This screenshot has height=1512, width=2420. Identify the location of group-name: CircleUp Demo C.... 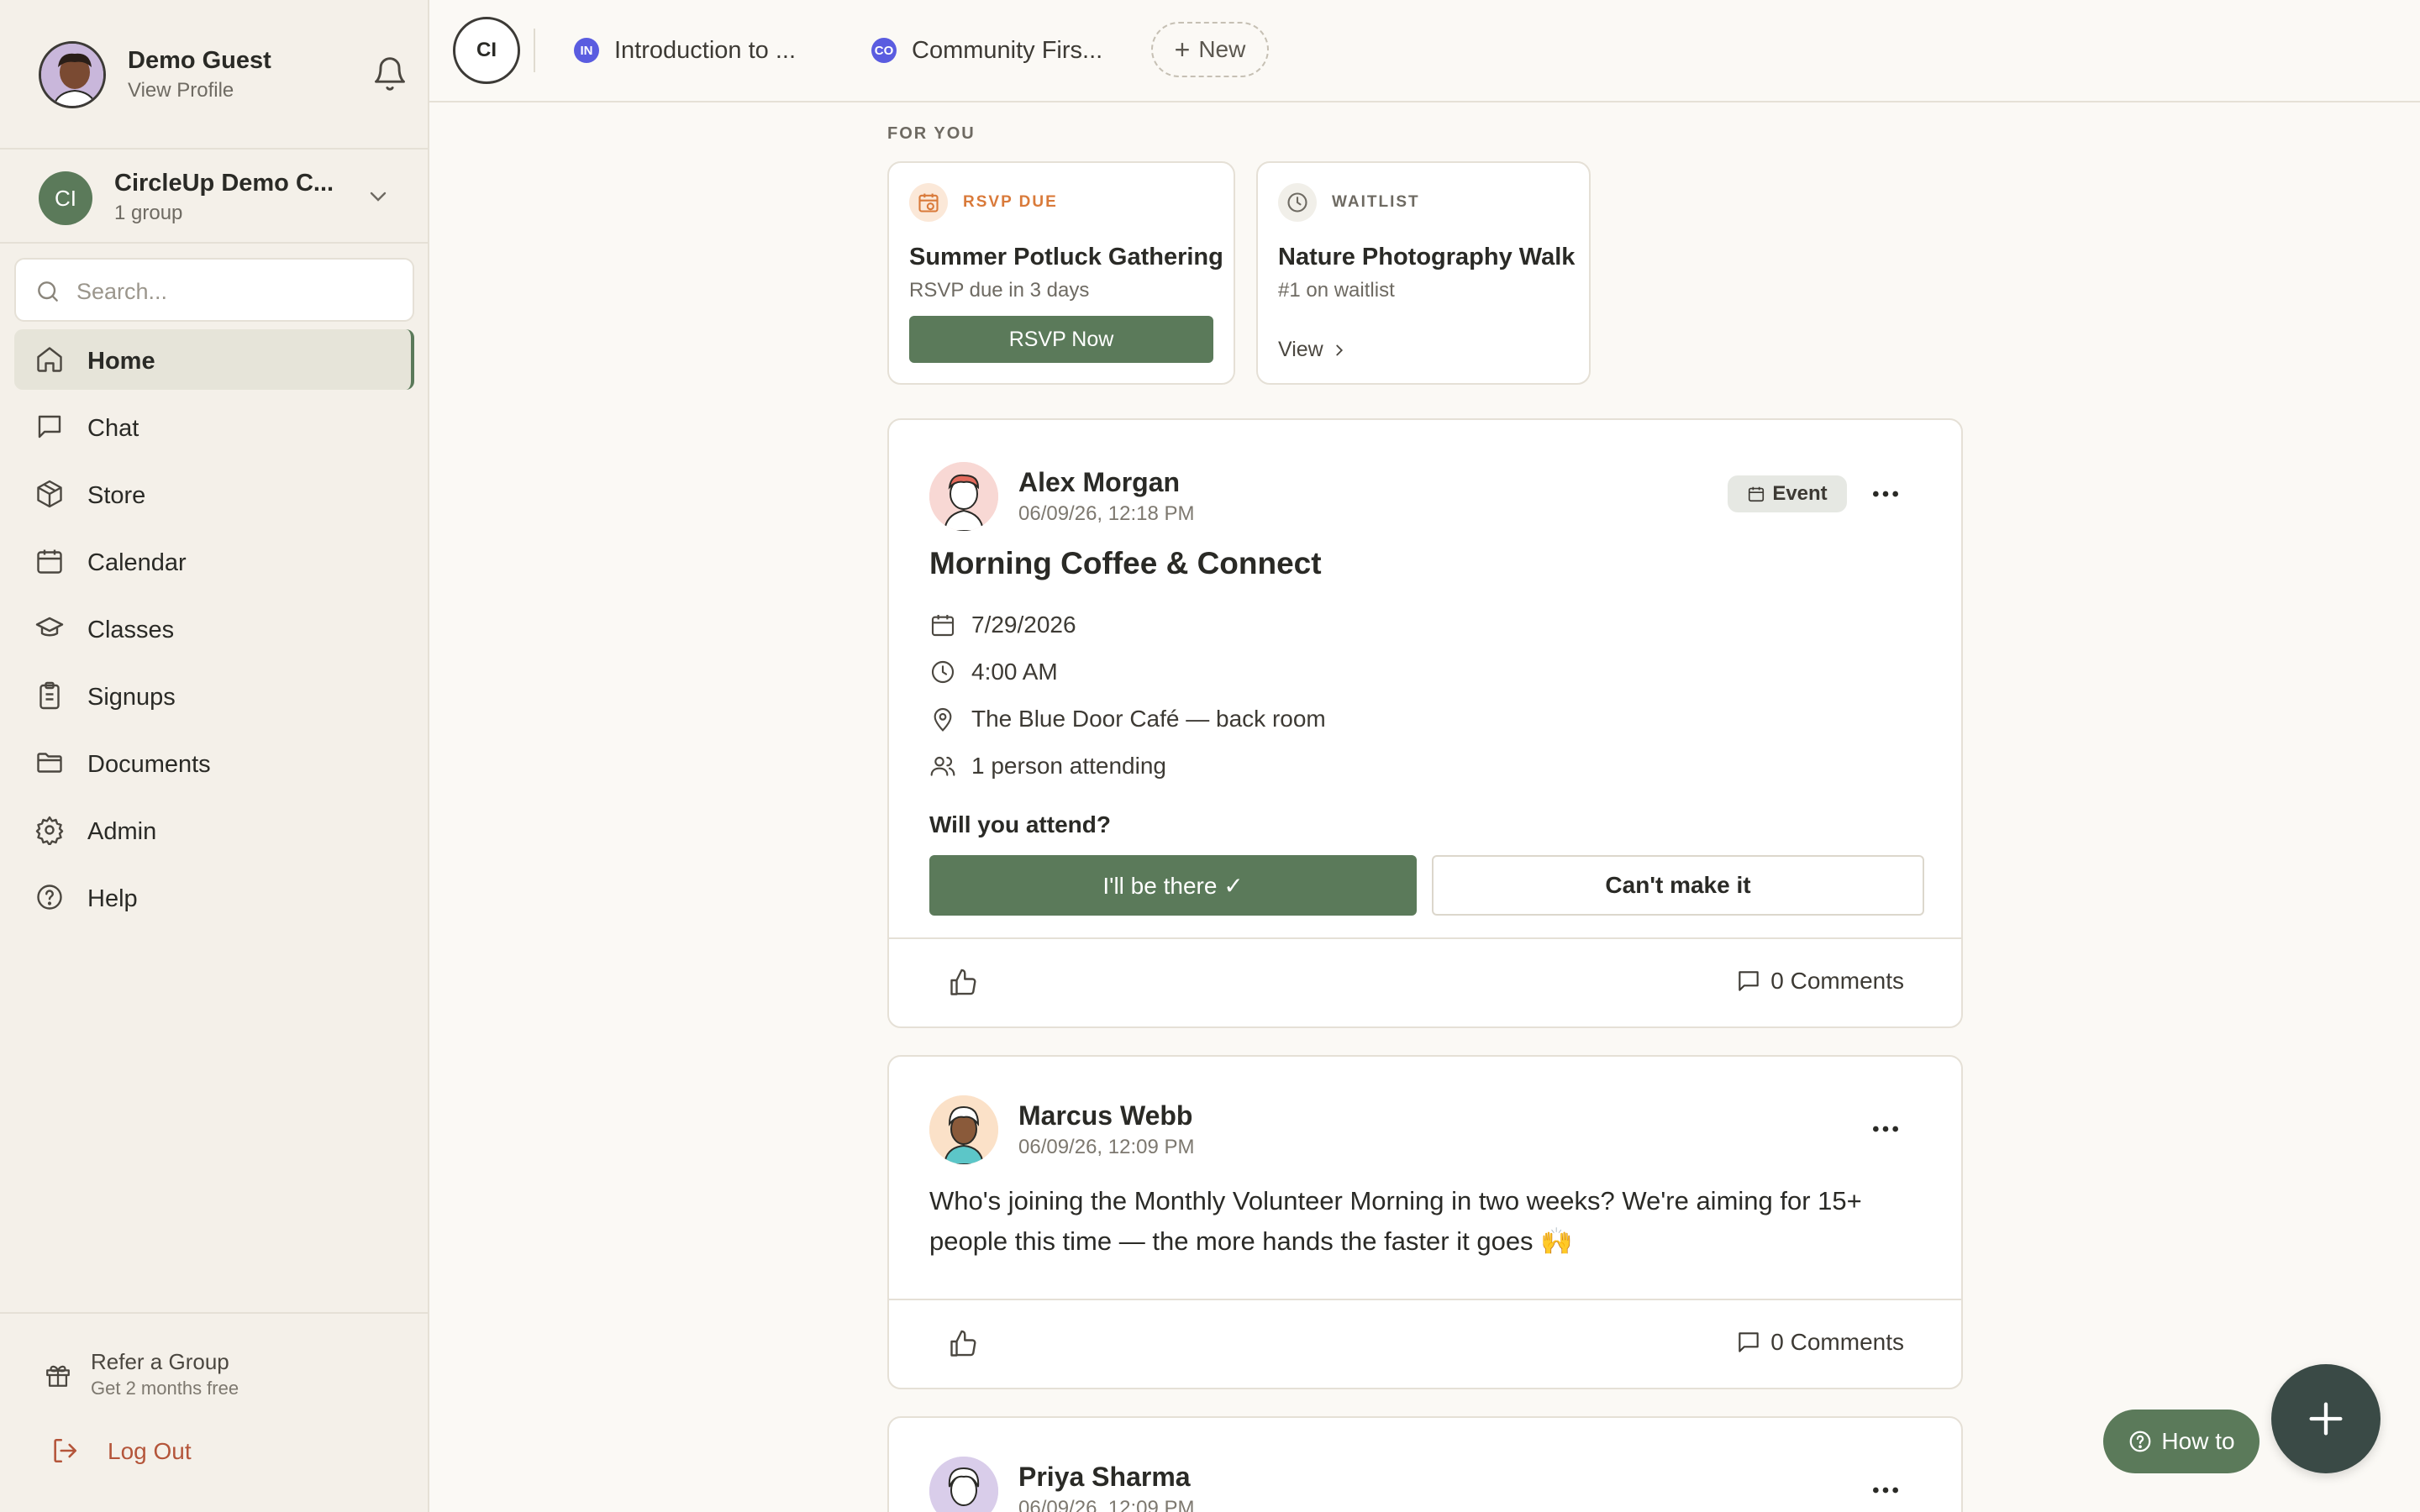
(224, 183).